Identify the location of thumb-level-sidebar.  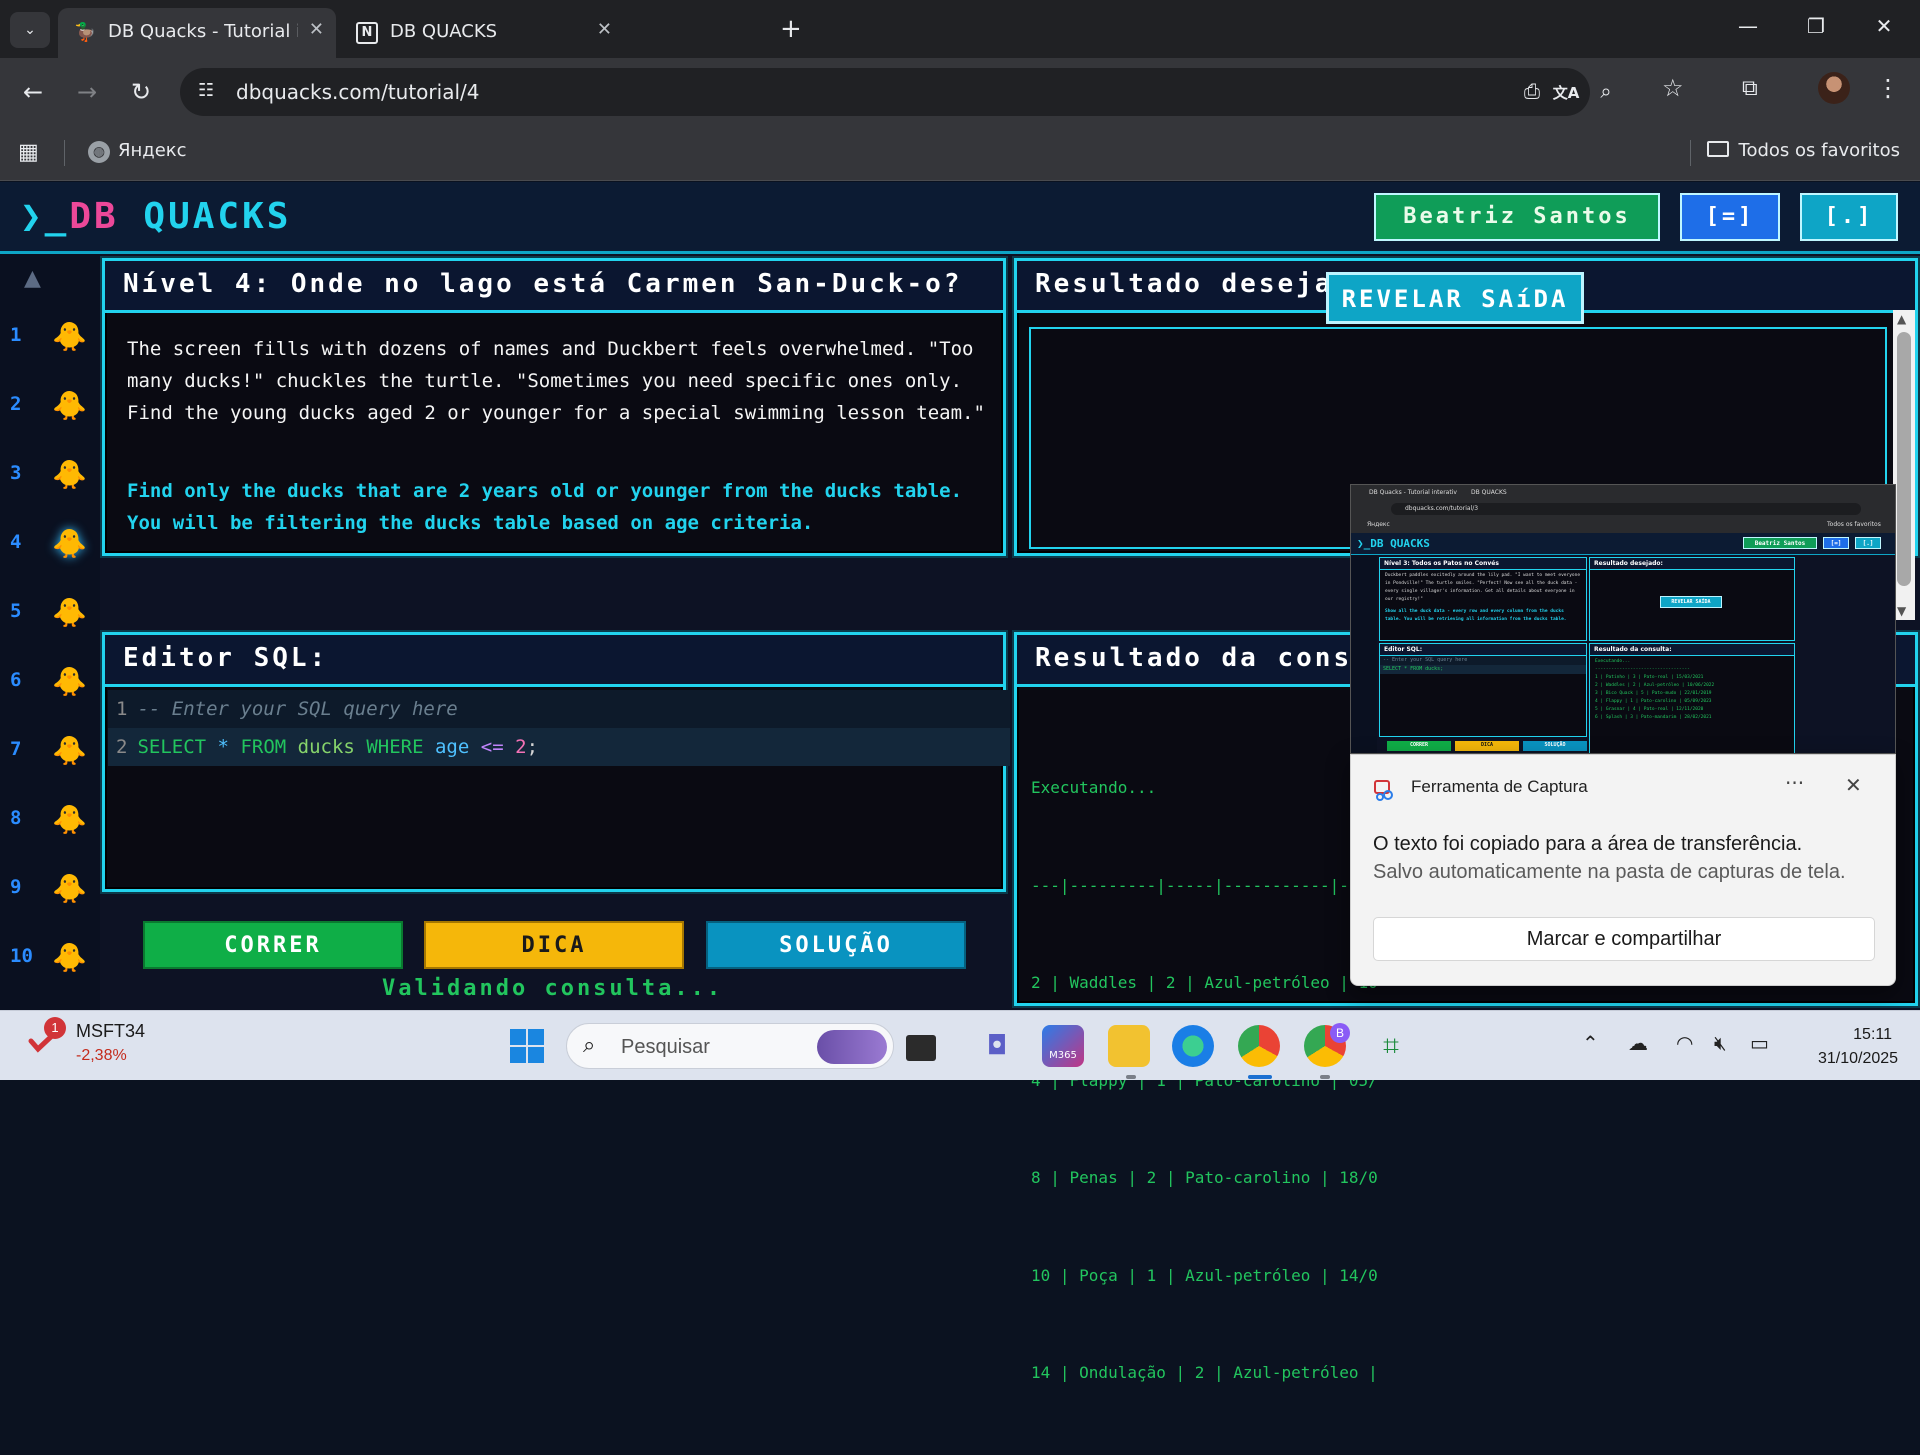
(1364, 654).